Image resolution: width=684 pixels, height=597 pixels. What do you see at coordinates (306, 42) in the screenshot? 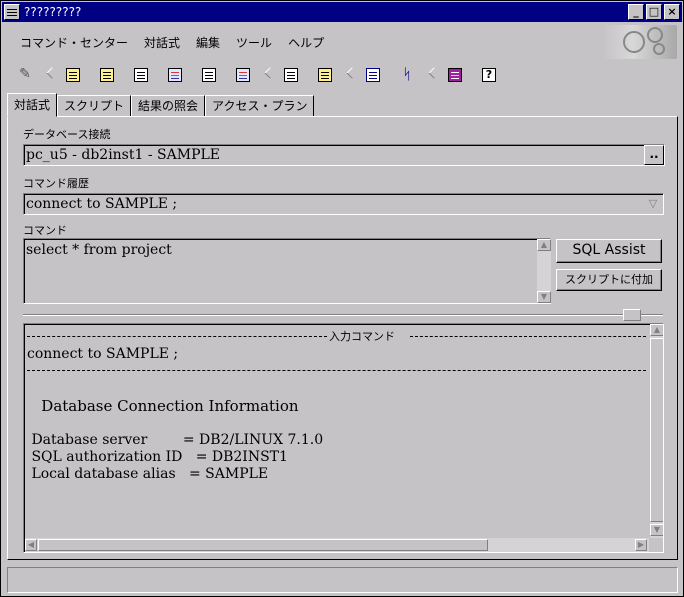
I see `menu-help: ヘルプ` at bounding box center [306, 42].